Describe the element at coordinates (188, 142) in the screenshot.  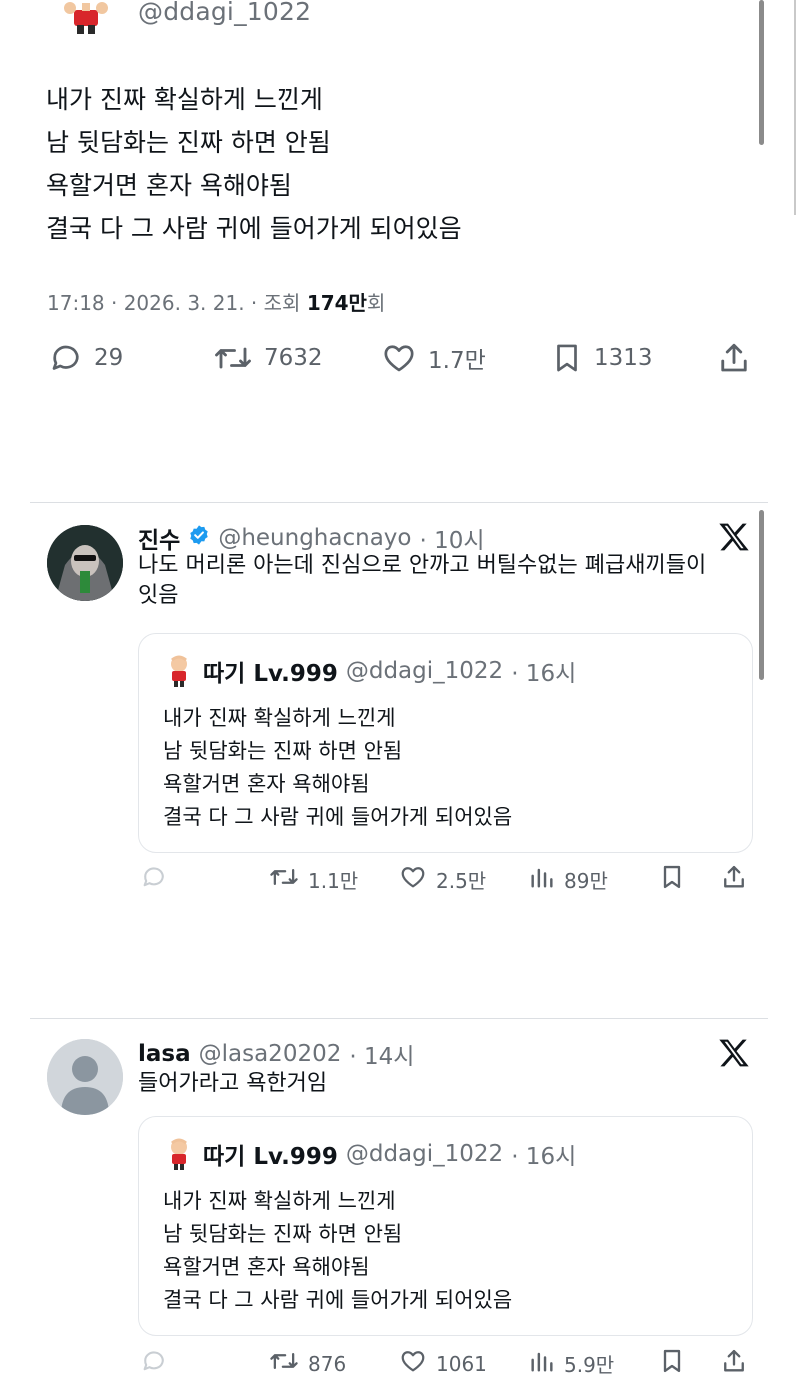
I see `tweet-line: 남 뒷담화는 진짜 하면 안됨` at that location.